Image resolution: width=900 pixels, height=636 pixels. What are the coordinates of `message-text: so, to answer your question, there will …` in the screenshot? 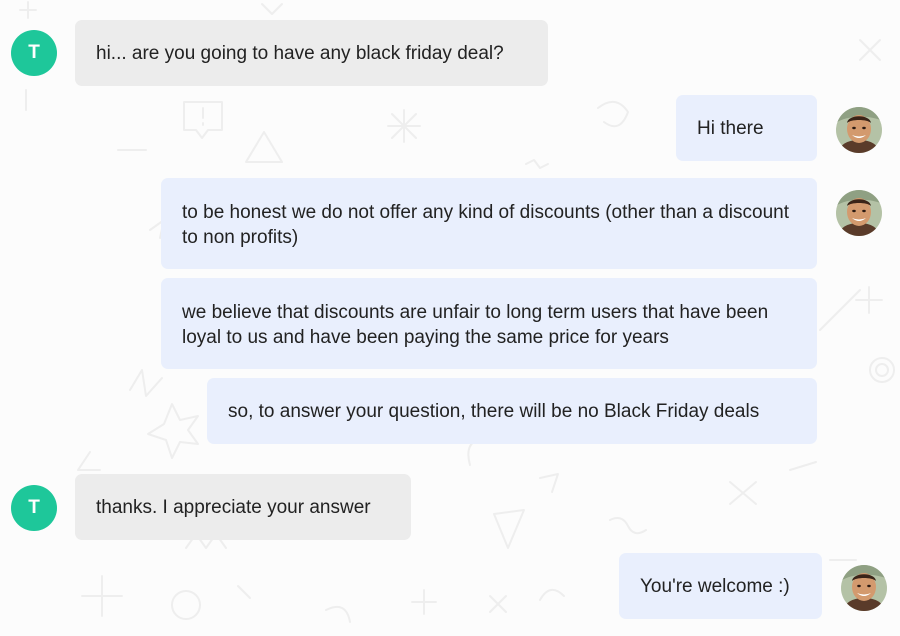 It's located at (494, 411).